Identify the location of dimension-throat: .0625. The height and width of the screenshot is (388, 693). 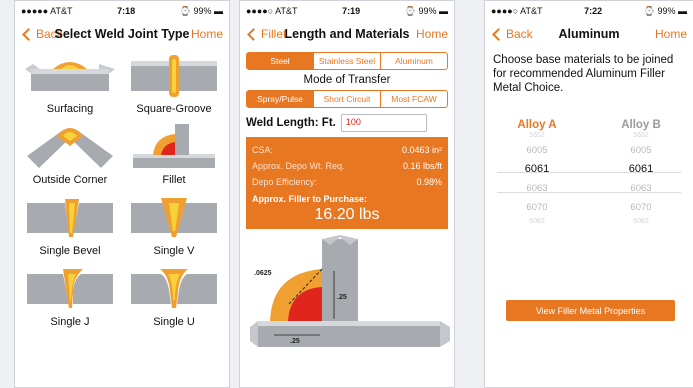
(263, 273).